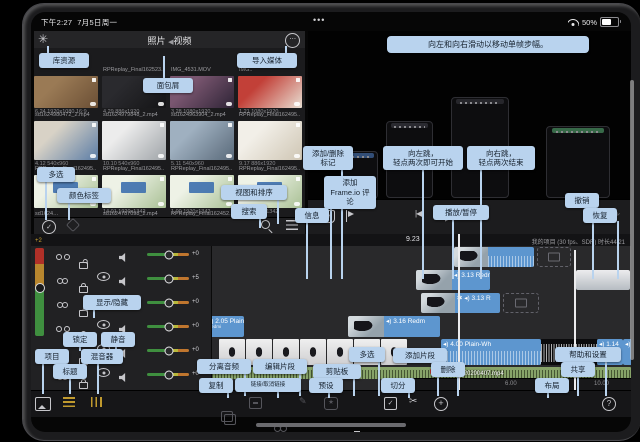  What do you see at coordinates (494, 257) in the screenshot?
I see `timeline-clip` at bounding box center [494, 257].